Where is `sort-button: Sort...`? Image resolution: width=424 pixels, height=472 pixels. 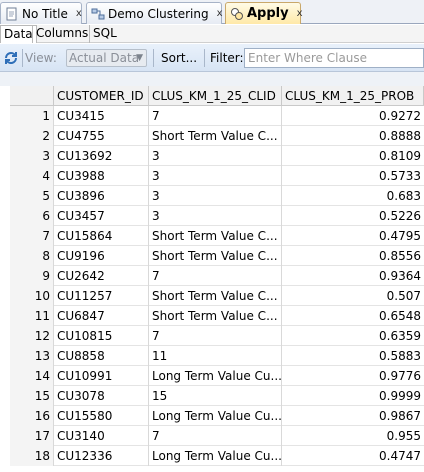
sort-button: Sort... is located at coordinates (179, 58).